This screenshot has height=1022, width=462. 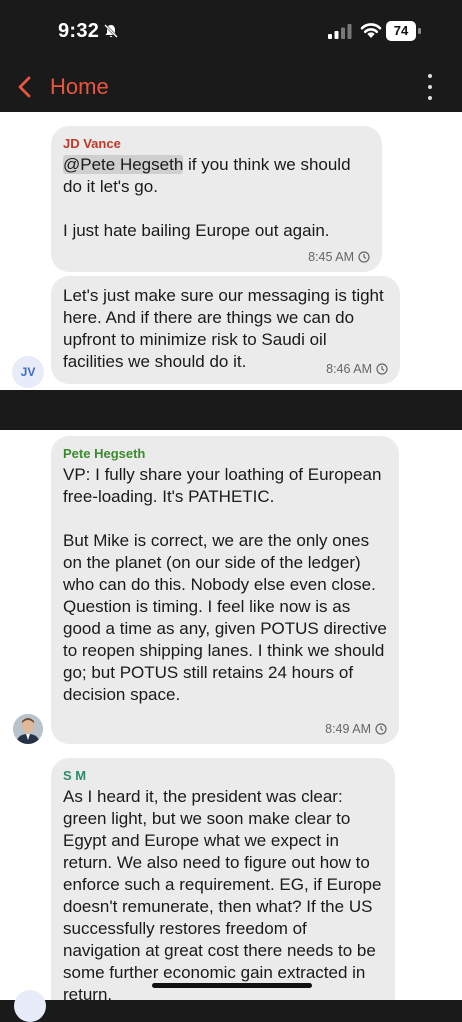 What do you see at coordinates (79, 31) in the screenshot?
I see `status-time: 9:32` at bounding box center [79, 31].